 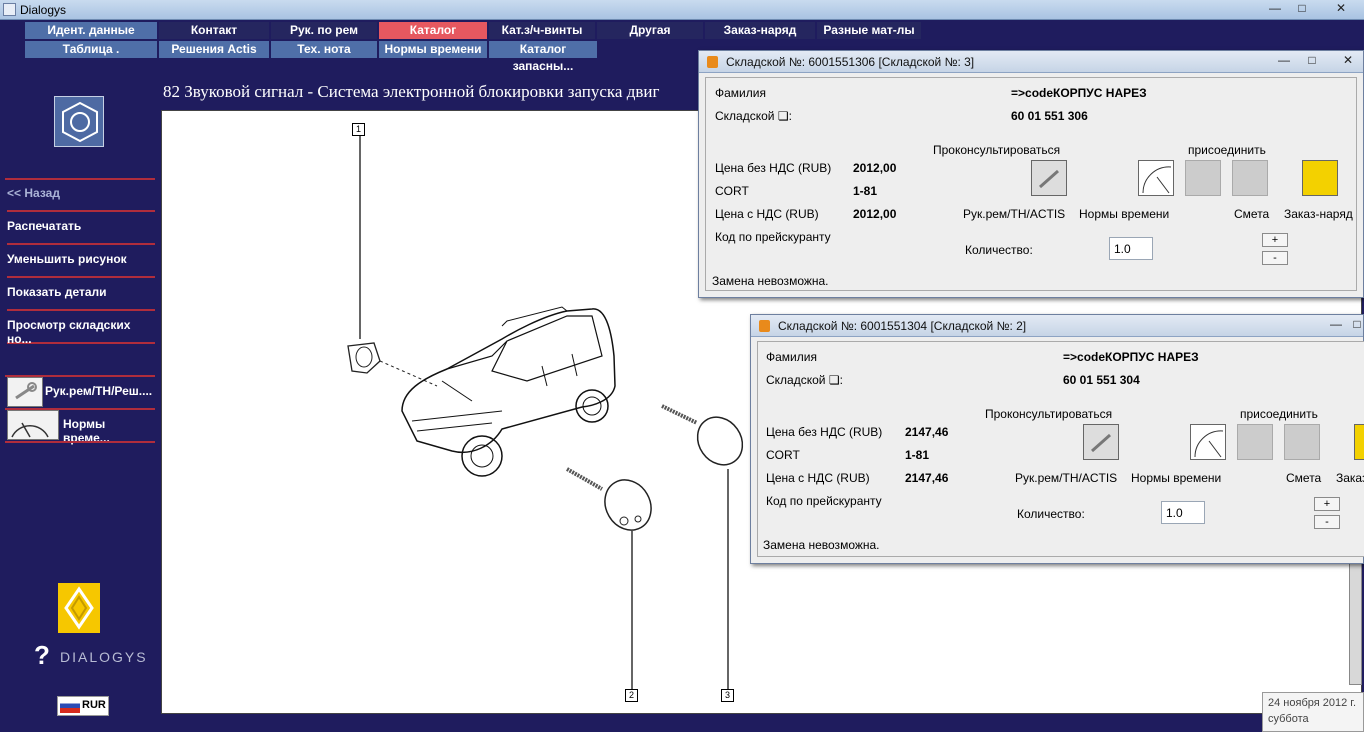 What do you see at coordinates (80, 442) in the screenshot?
I see `sidebar-divider` at bounding box center [80, 442].